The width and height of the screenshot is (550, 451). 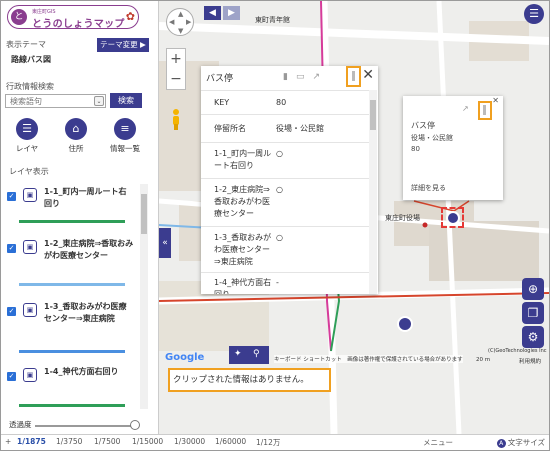 What do you see at coordinates (180, 31) in the screenshot?
I see `pan-down-icon: ▼` at bounding box center [180, 31].